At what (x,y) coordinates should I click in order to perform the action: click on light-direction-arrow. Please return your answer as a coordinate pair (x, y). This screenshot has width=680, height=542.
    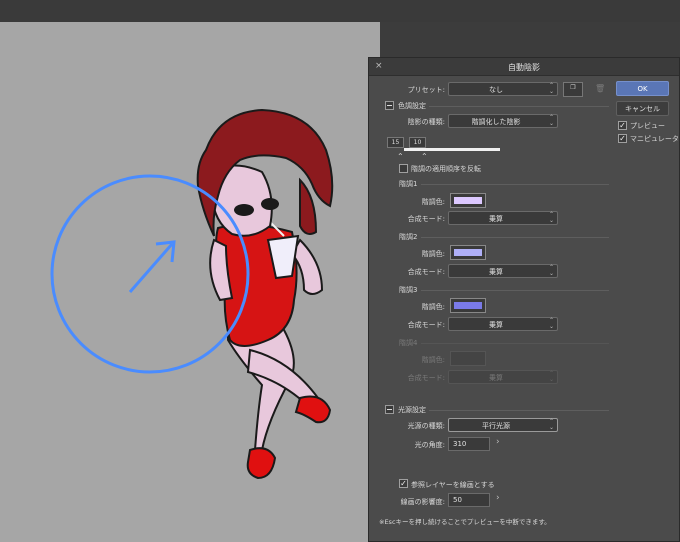
    Looking at the image, I should click on (151, 268).